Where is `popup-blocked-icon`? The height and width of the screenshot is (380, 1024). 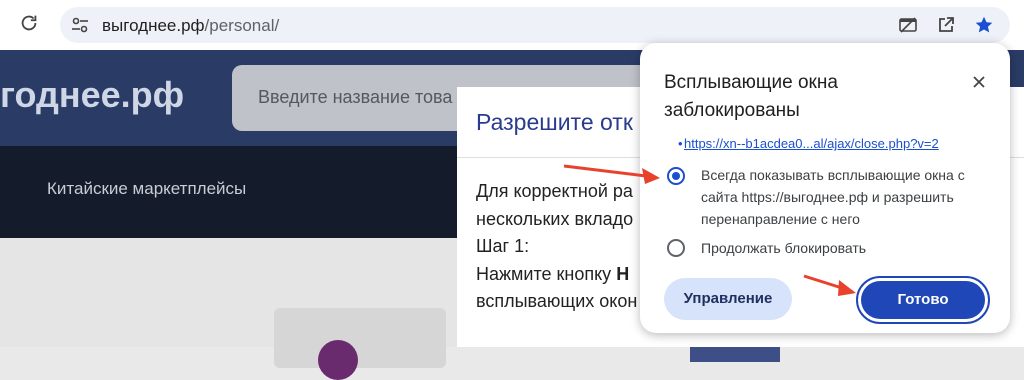 popup-blocked-icon is located at coordinates (908, 25).